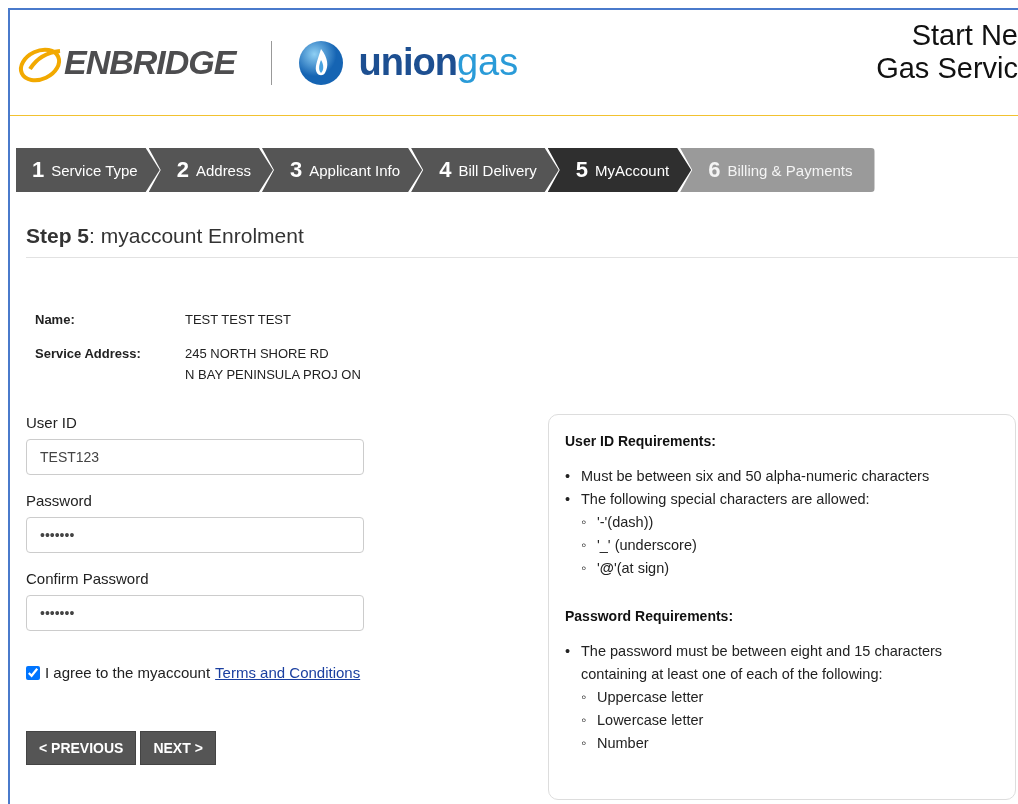  What do you see at coordinates (88, 170) in the screenshot?
I see `wizard-step: 1 Service Type` at bounding box center [88, 170].